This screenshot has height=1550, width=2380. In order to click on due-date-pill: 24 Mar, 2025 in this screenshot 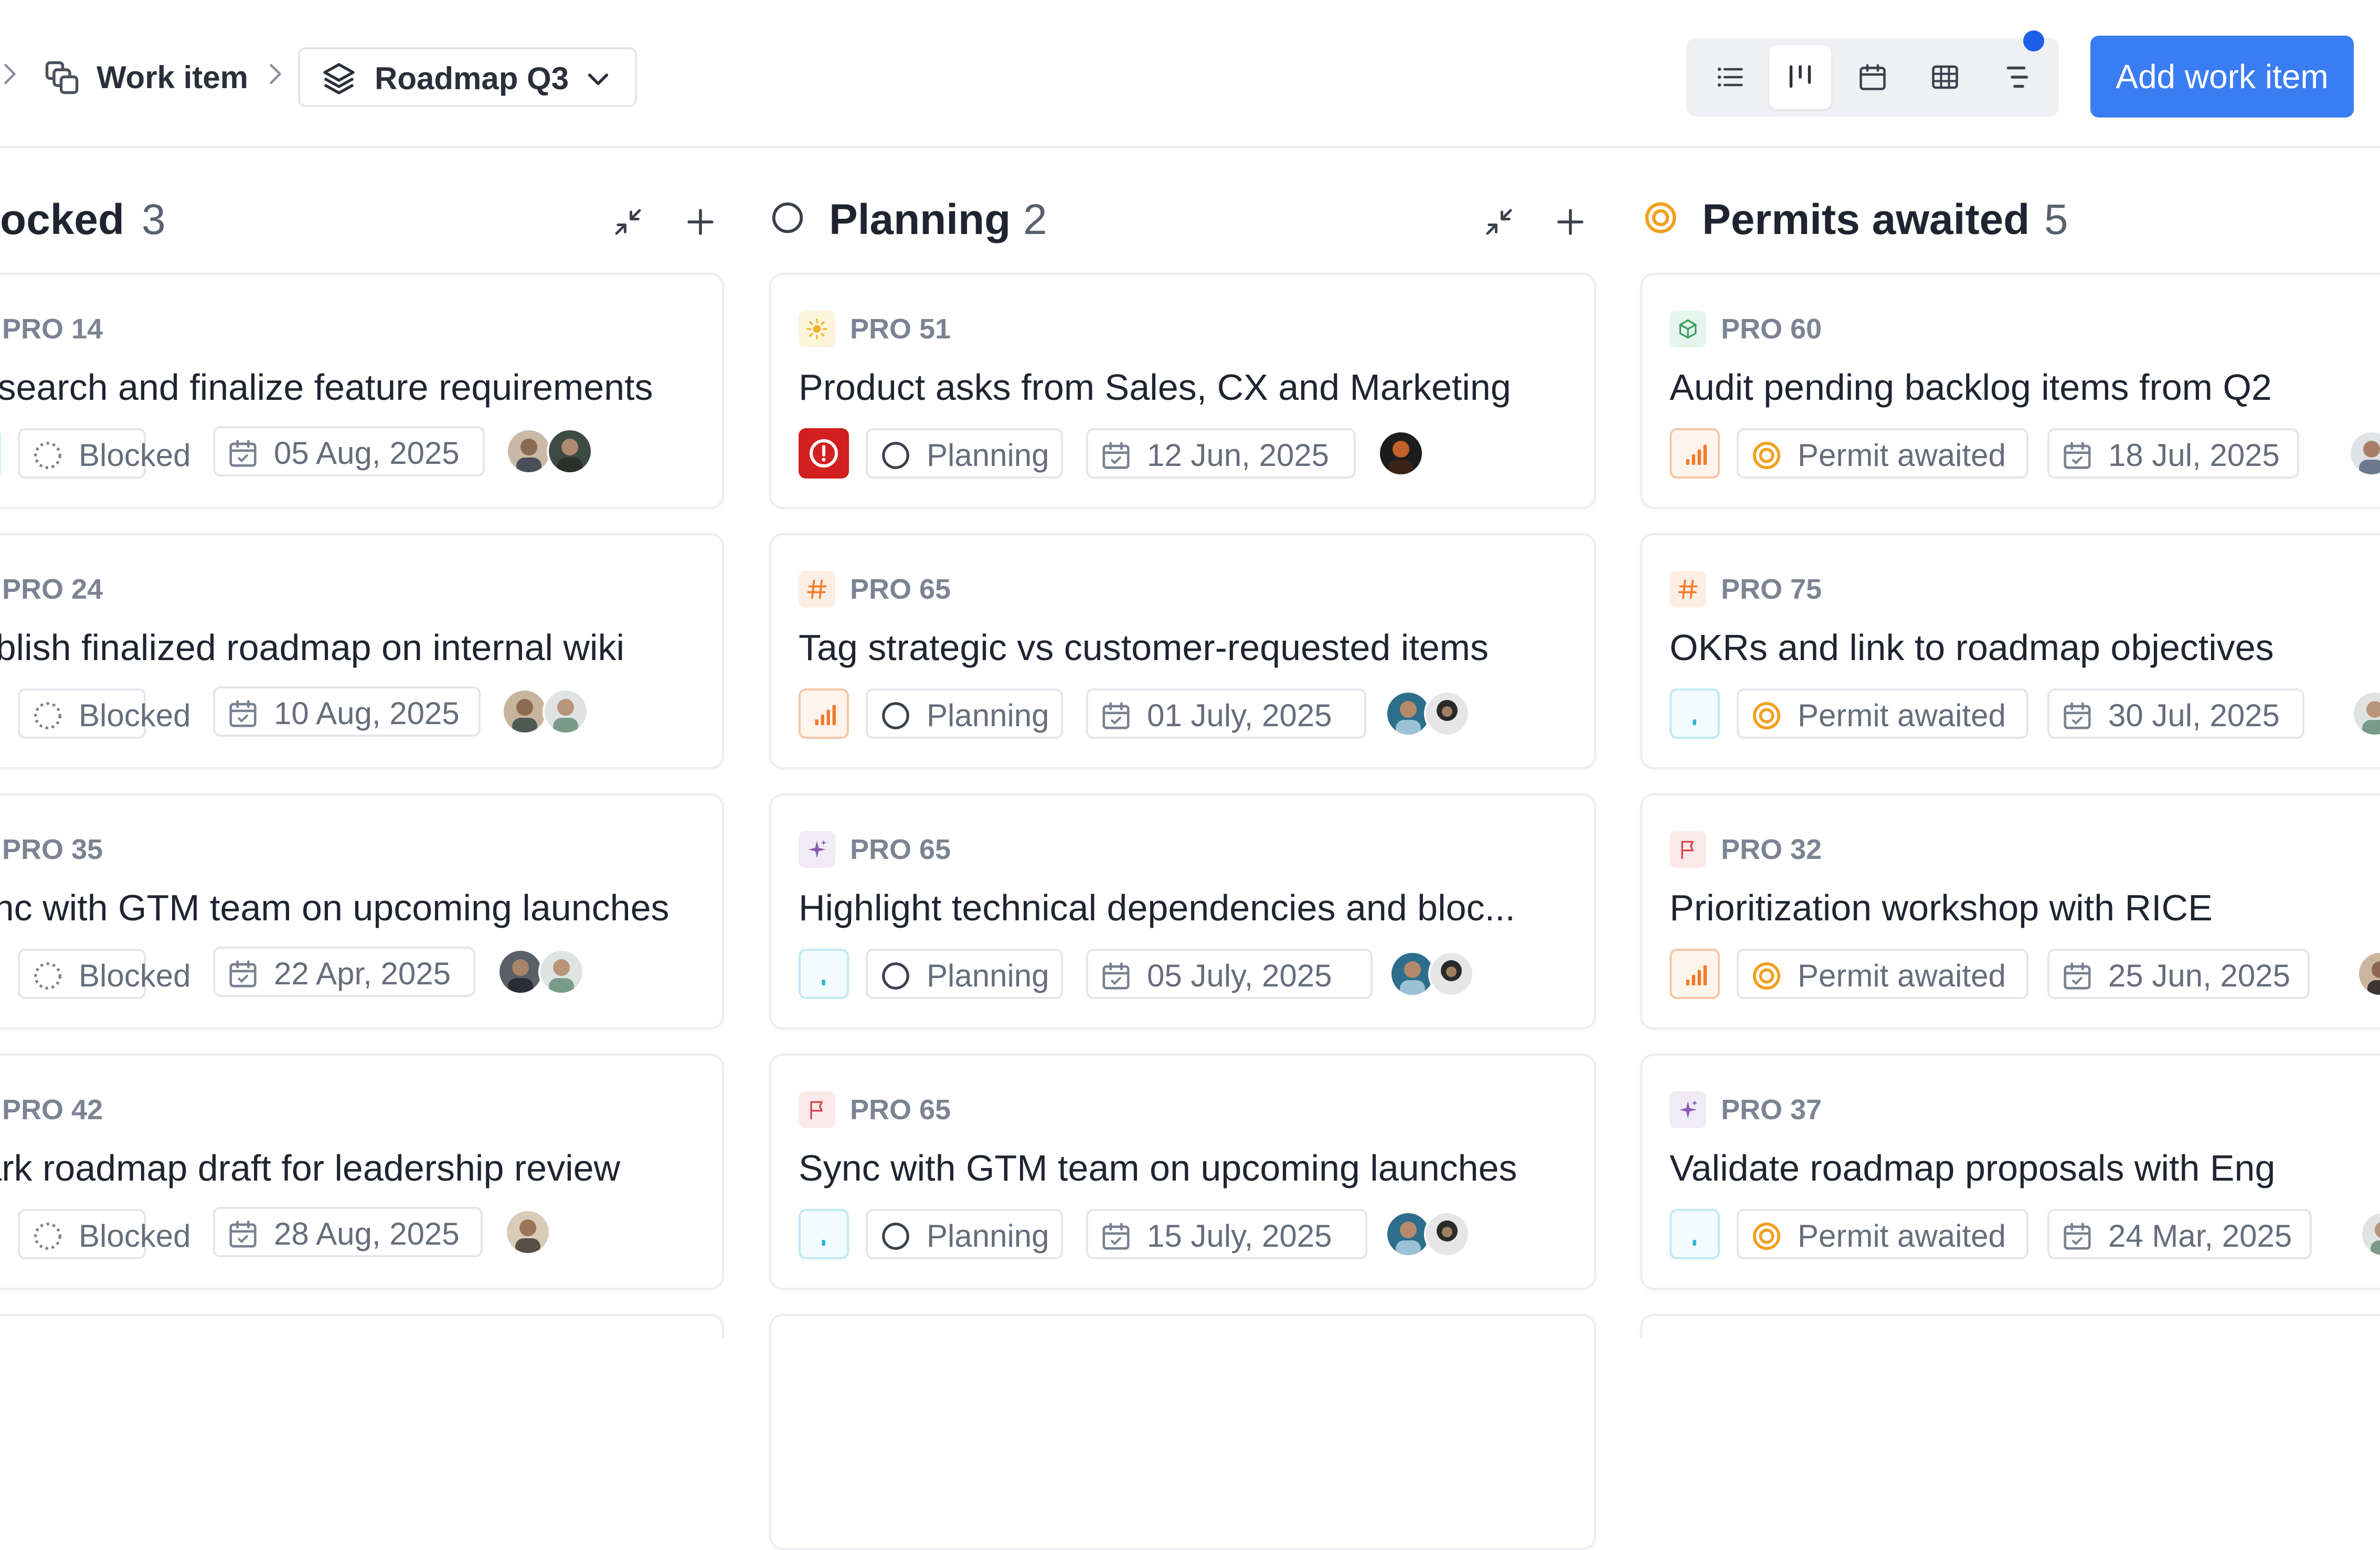, I will do `click(2179, 1234)`.